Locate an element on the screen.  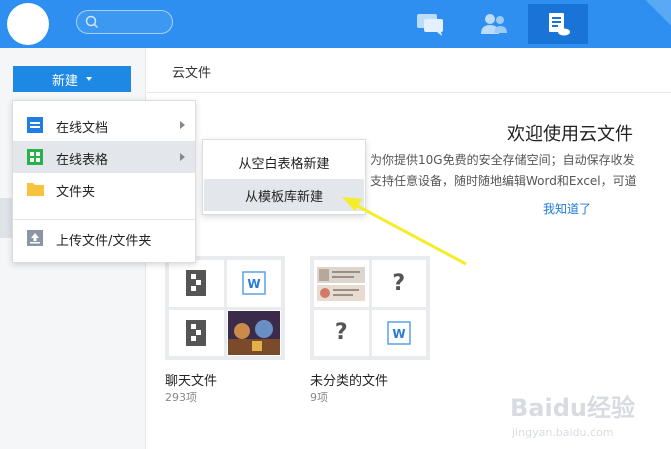
watermark-logo: Baidu经验 is located at coordinates (572, 408).